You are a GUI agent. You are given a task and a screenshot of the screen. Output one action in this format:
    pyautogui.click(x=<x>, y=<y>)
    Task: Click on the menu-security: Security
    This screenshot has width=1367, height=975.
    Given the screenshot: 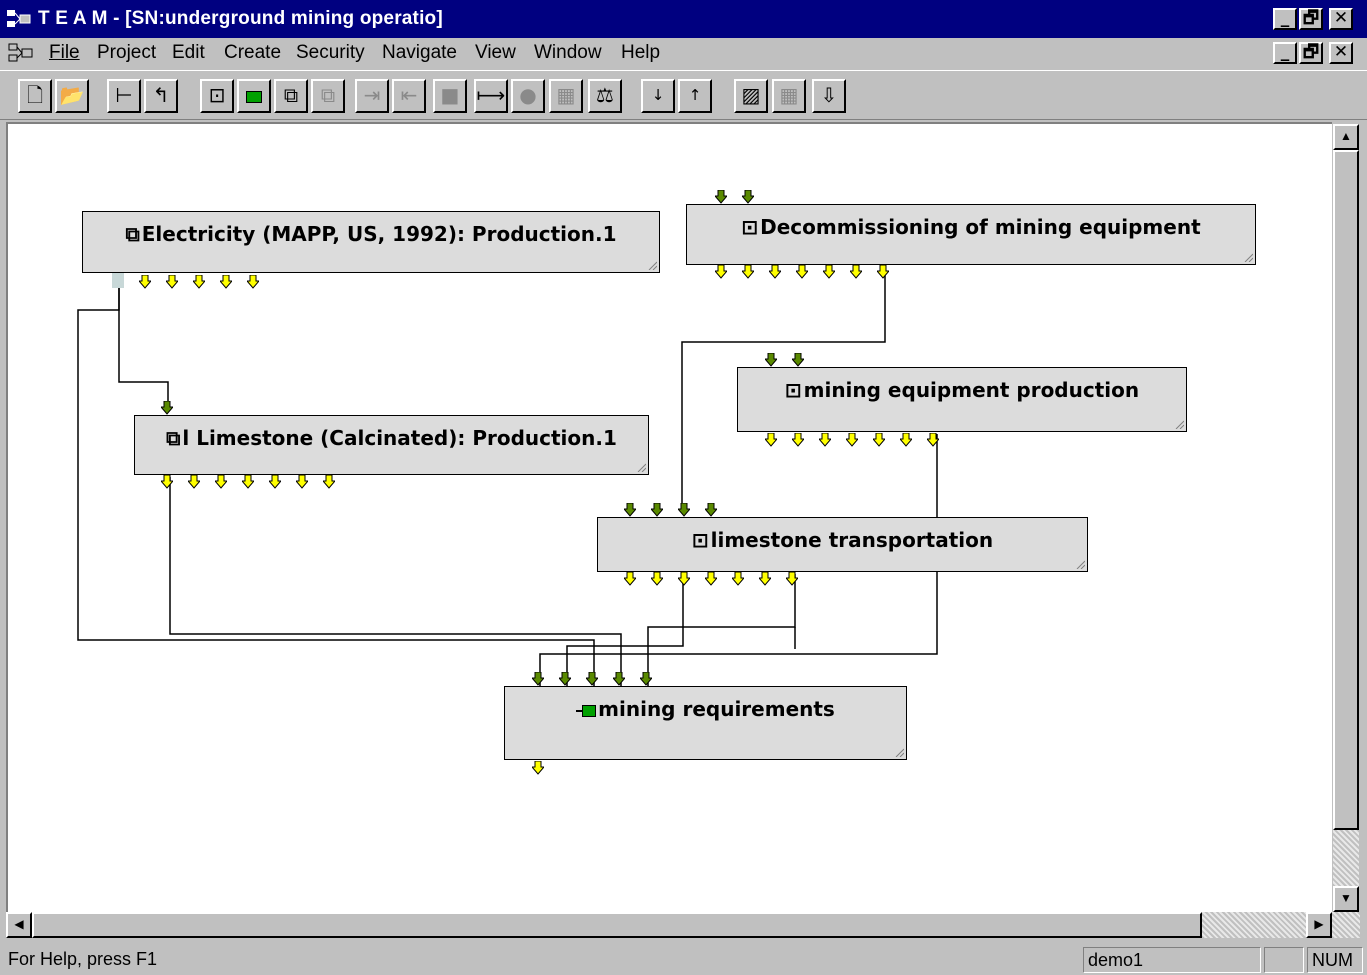 What is the action you would take?
    pyautogui.click(x=330, y=53)
    